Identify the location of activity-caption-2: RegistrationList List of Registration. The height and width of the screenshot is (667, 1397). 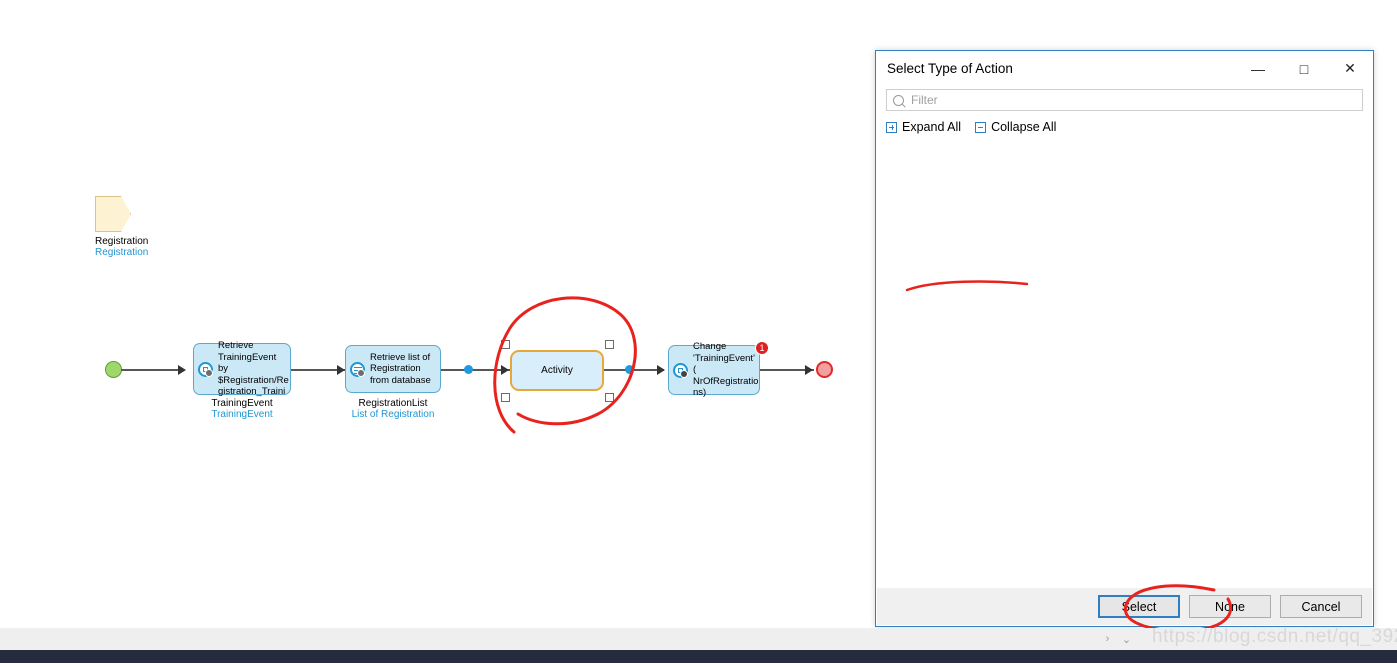
(393, 409).